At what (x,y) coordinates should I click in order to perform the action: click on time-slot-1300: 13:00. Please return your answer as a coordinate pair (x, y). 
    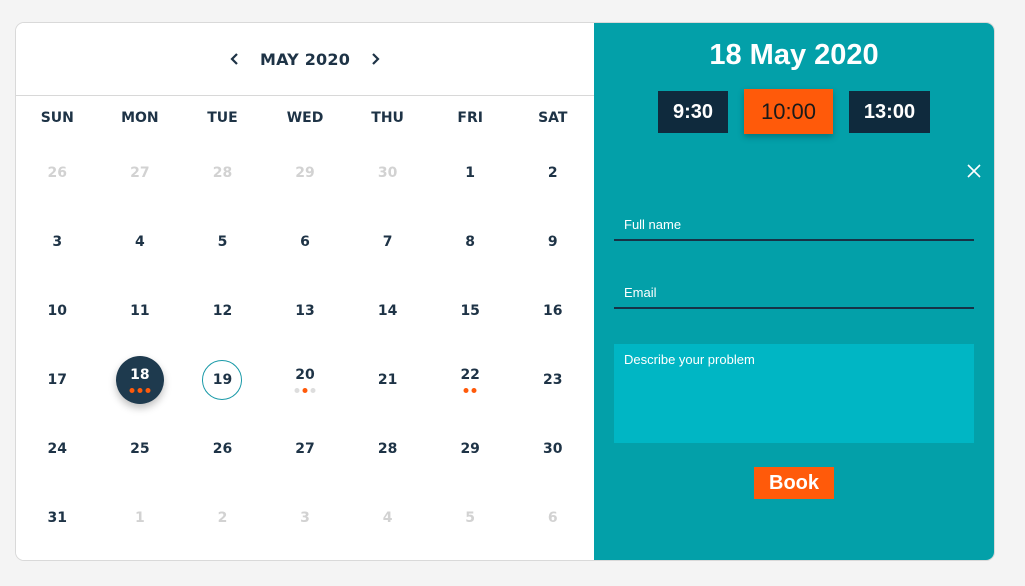
    Looking at the image, I should click on (889, 112).